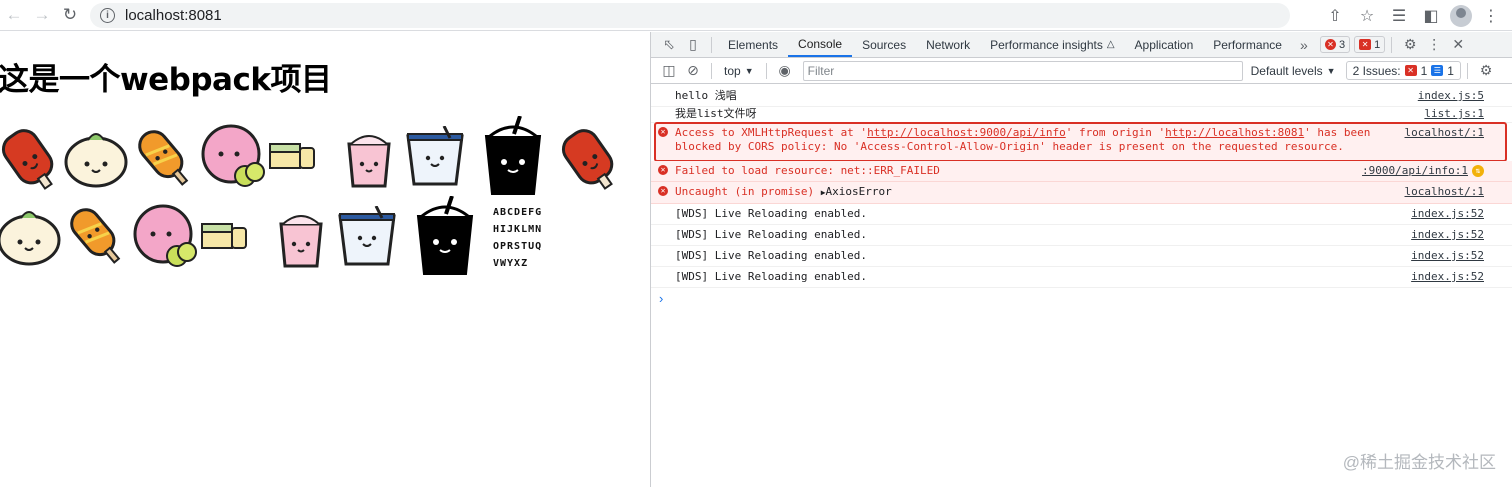 The image size is (1512, 487). Describe the element at coordinates (14, 15) in the screenshot. I see `back-arrow-icon: ←` at that location.